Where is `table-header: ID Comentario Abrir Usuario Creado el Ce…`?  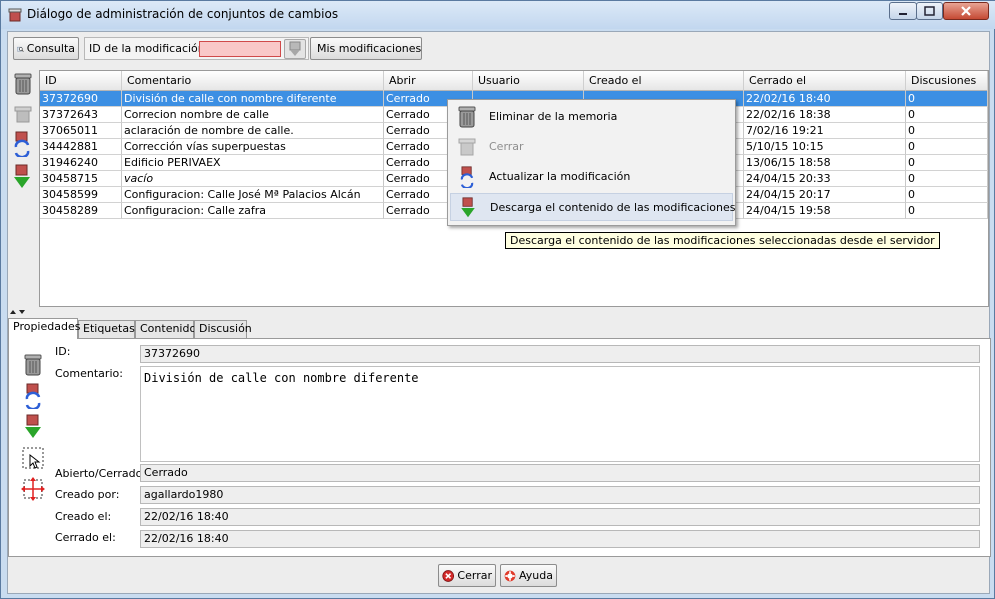
table-header: ID Comentario Abrir Usuario Creado el Ce… is located at coordinates (514, 81).